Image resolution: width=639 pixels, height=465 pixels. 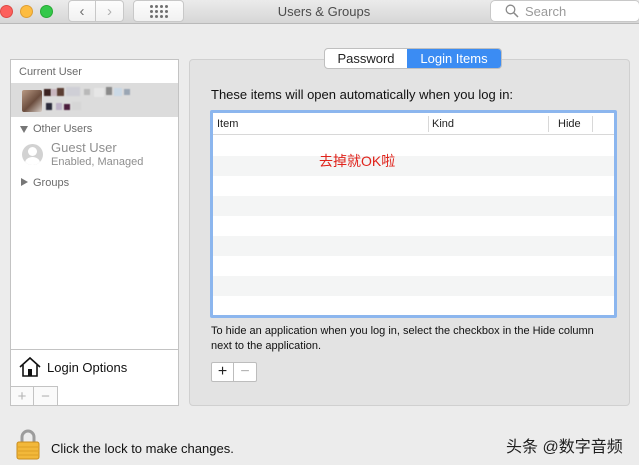 I want to click on user-add-remove-bar: + −, so click(x=34, y=396).